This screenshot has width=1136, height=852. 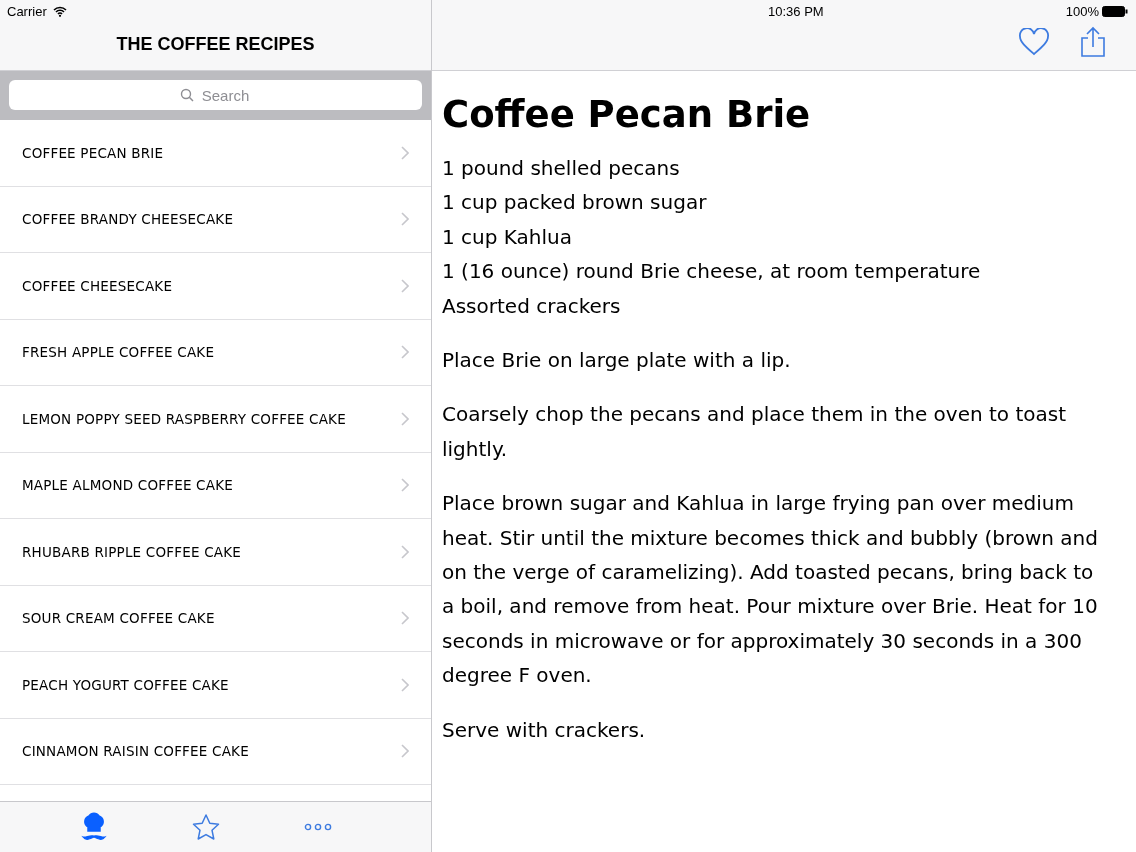 I want to click on recipe-list-item: COFFEE PECAN BRIE, so click(x=215, y=153).